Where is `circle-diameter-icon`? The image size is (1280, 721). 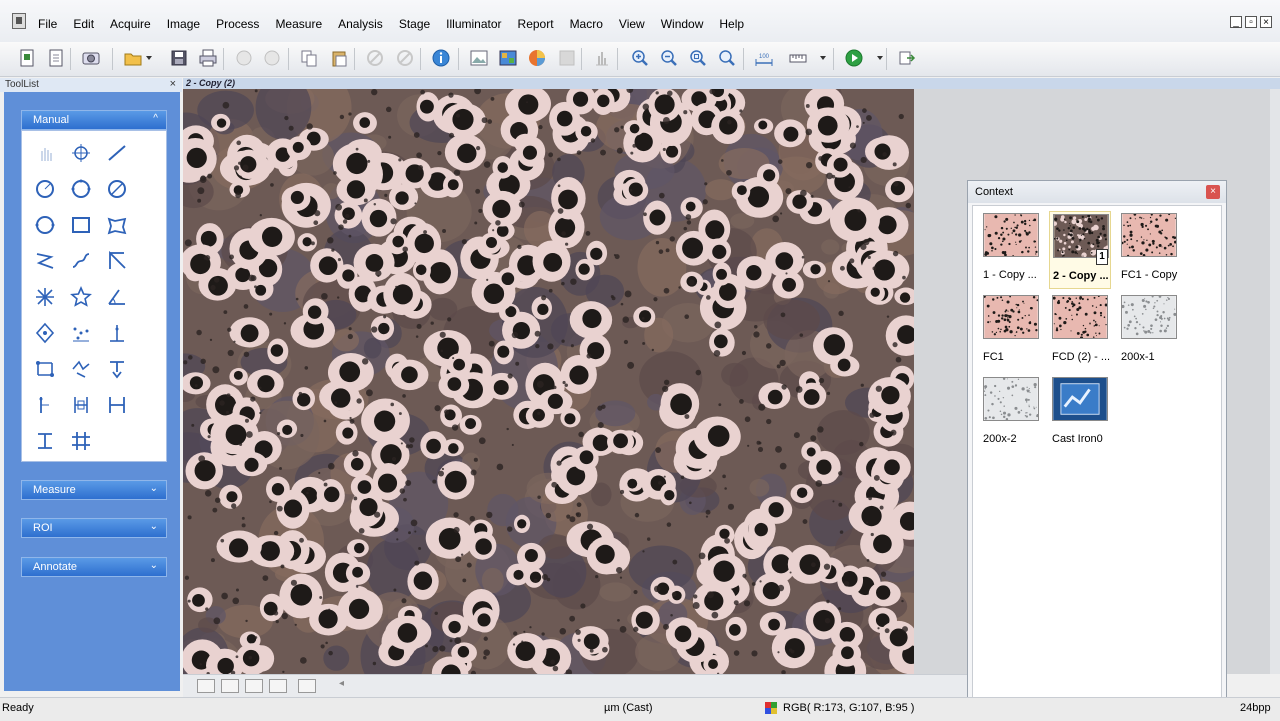 circle-diameter-icon is located at coordinates (117, 189).